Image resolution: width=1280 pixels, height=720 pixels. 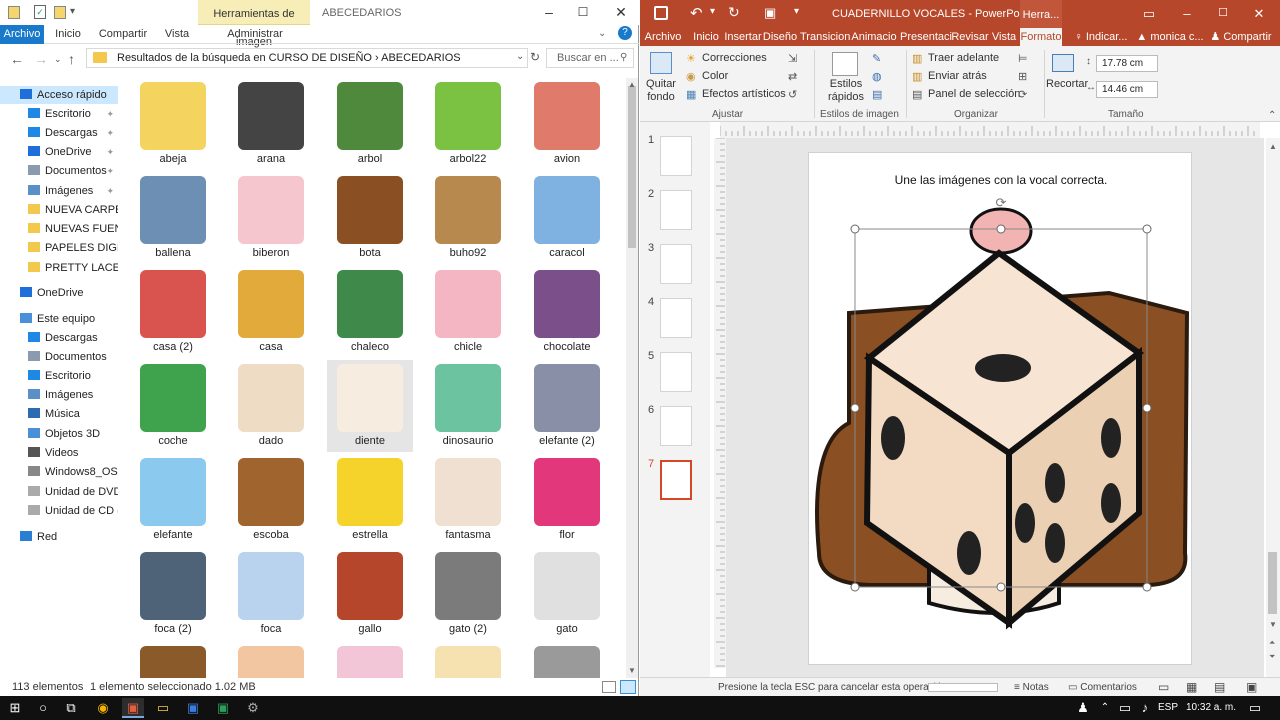 I want to click on help-icon: ?, so click(x=625, y=33).